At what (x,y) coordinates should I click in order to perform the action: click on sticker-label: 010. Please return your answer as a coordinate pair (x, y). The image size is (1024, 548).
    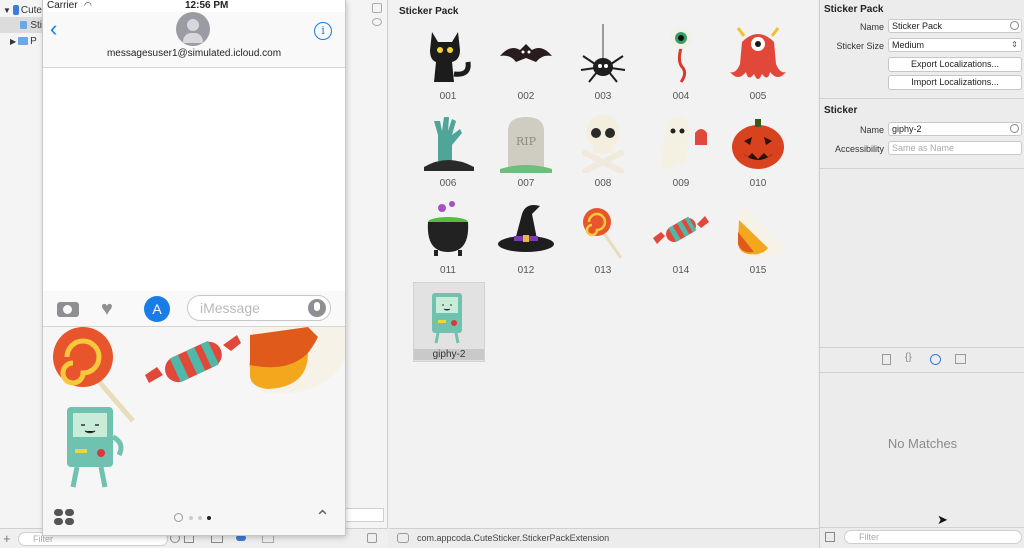
    Looking at the image, I should click on (758, 183).